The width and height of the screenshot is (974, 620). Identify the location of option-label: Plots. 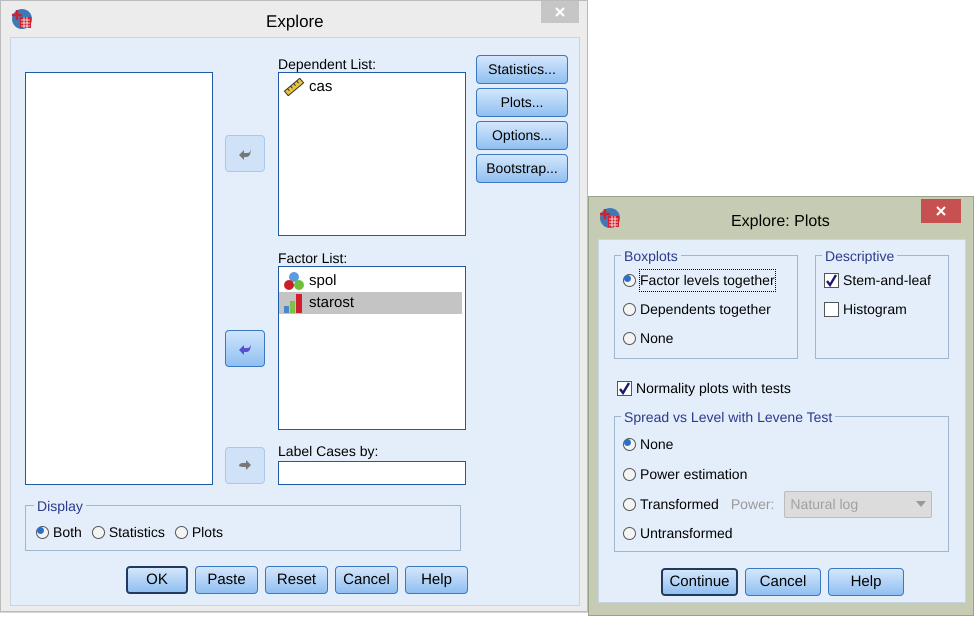
(207, 532).